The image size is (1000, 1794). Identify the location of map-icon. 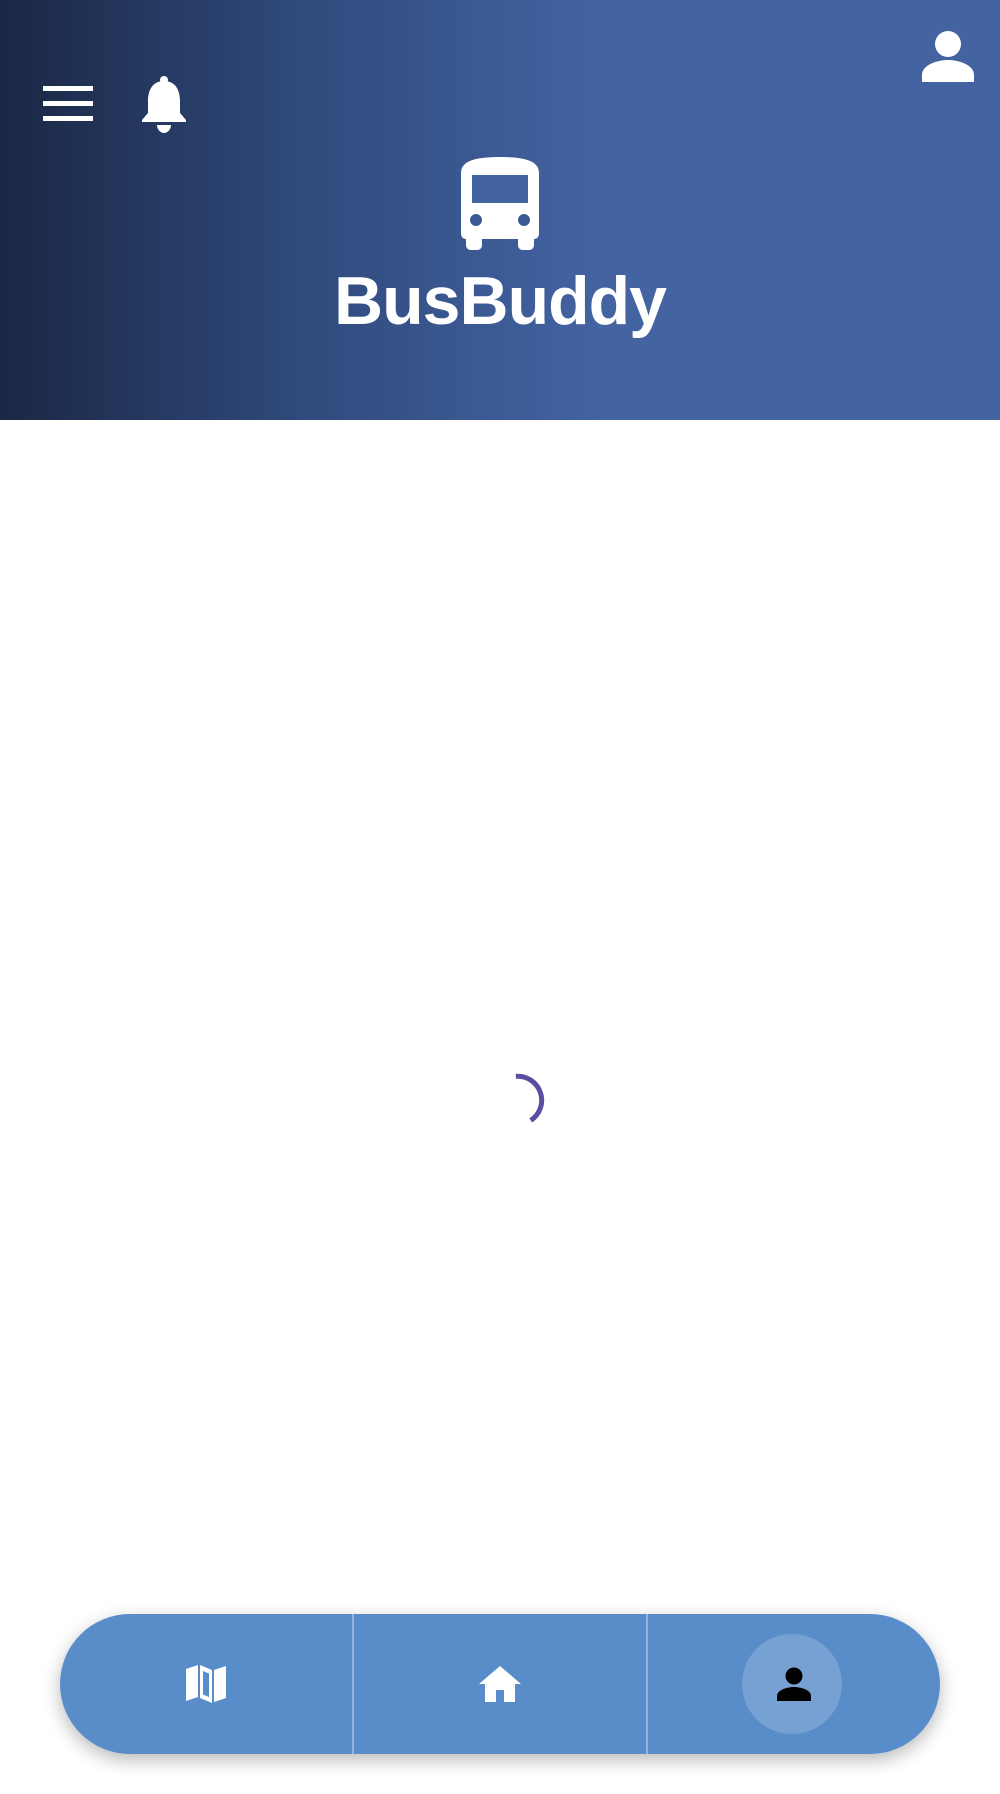
(206, 1684).